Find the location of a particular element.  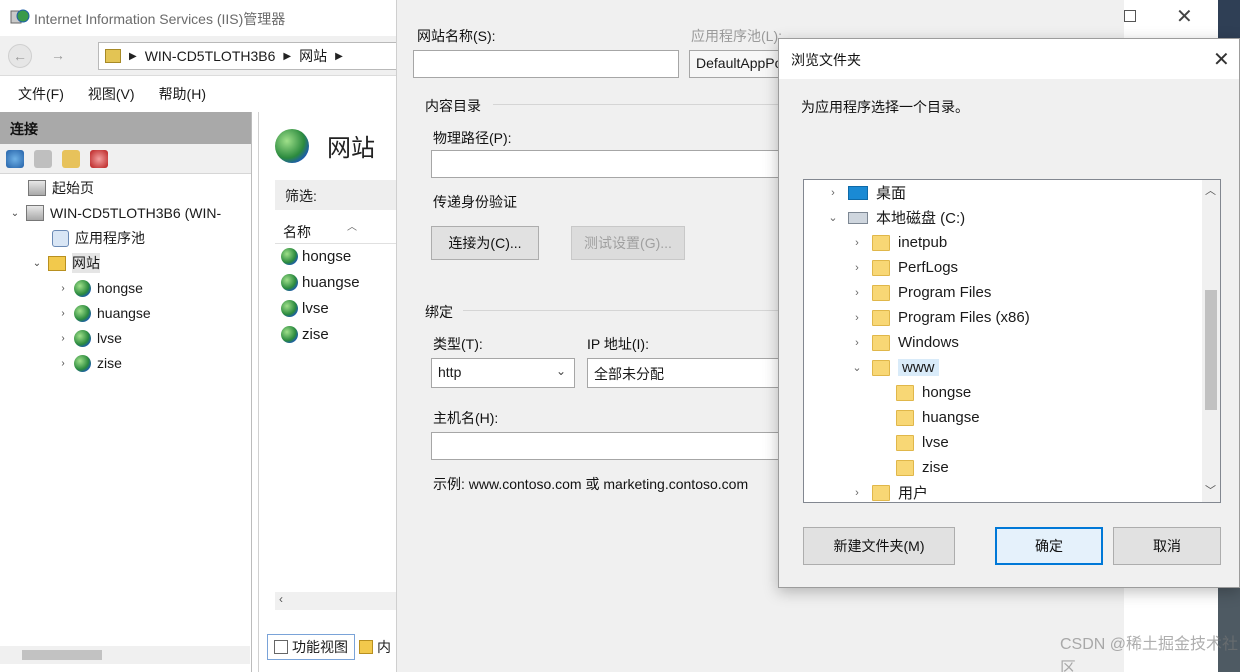

content-view-icon is located at coordinates (366, 647).